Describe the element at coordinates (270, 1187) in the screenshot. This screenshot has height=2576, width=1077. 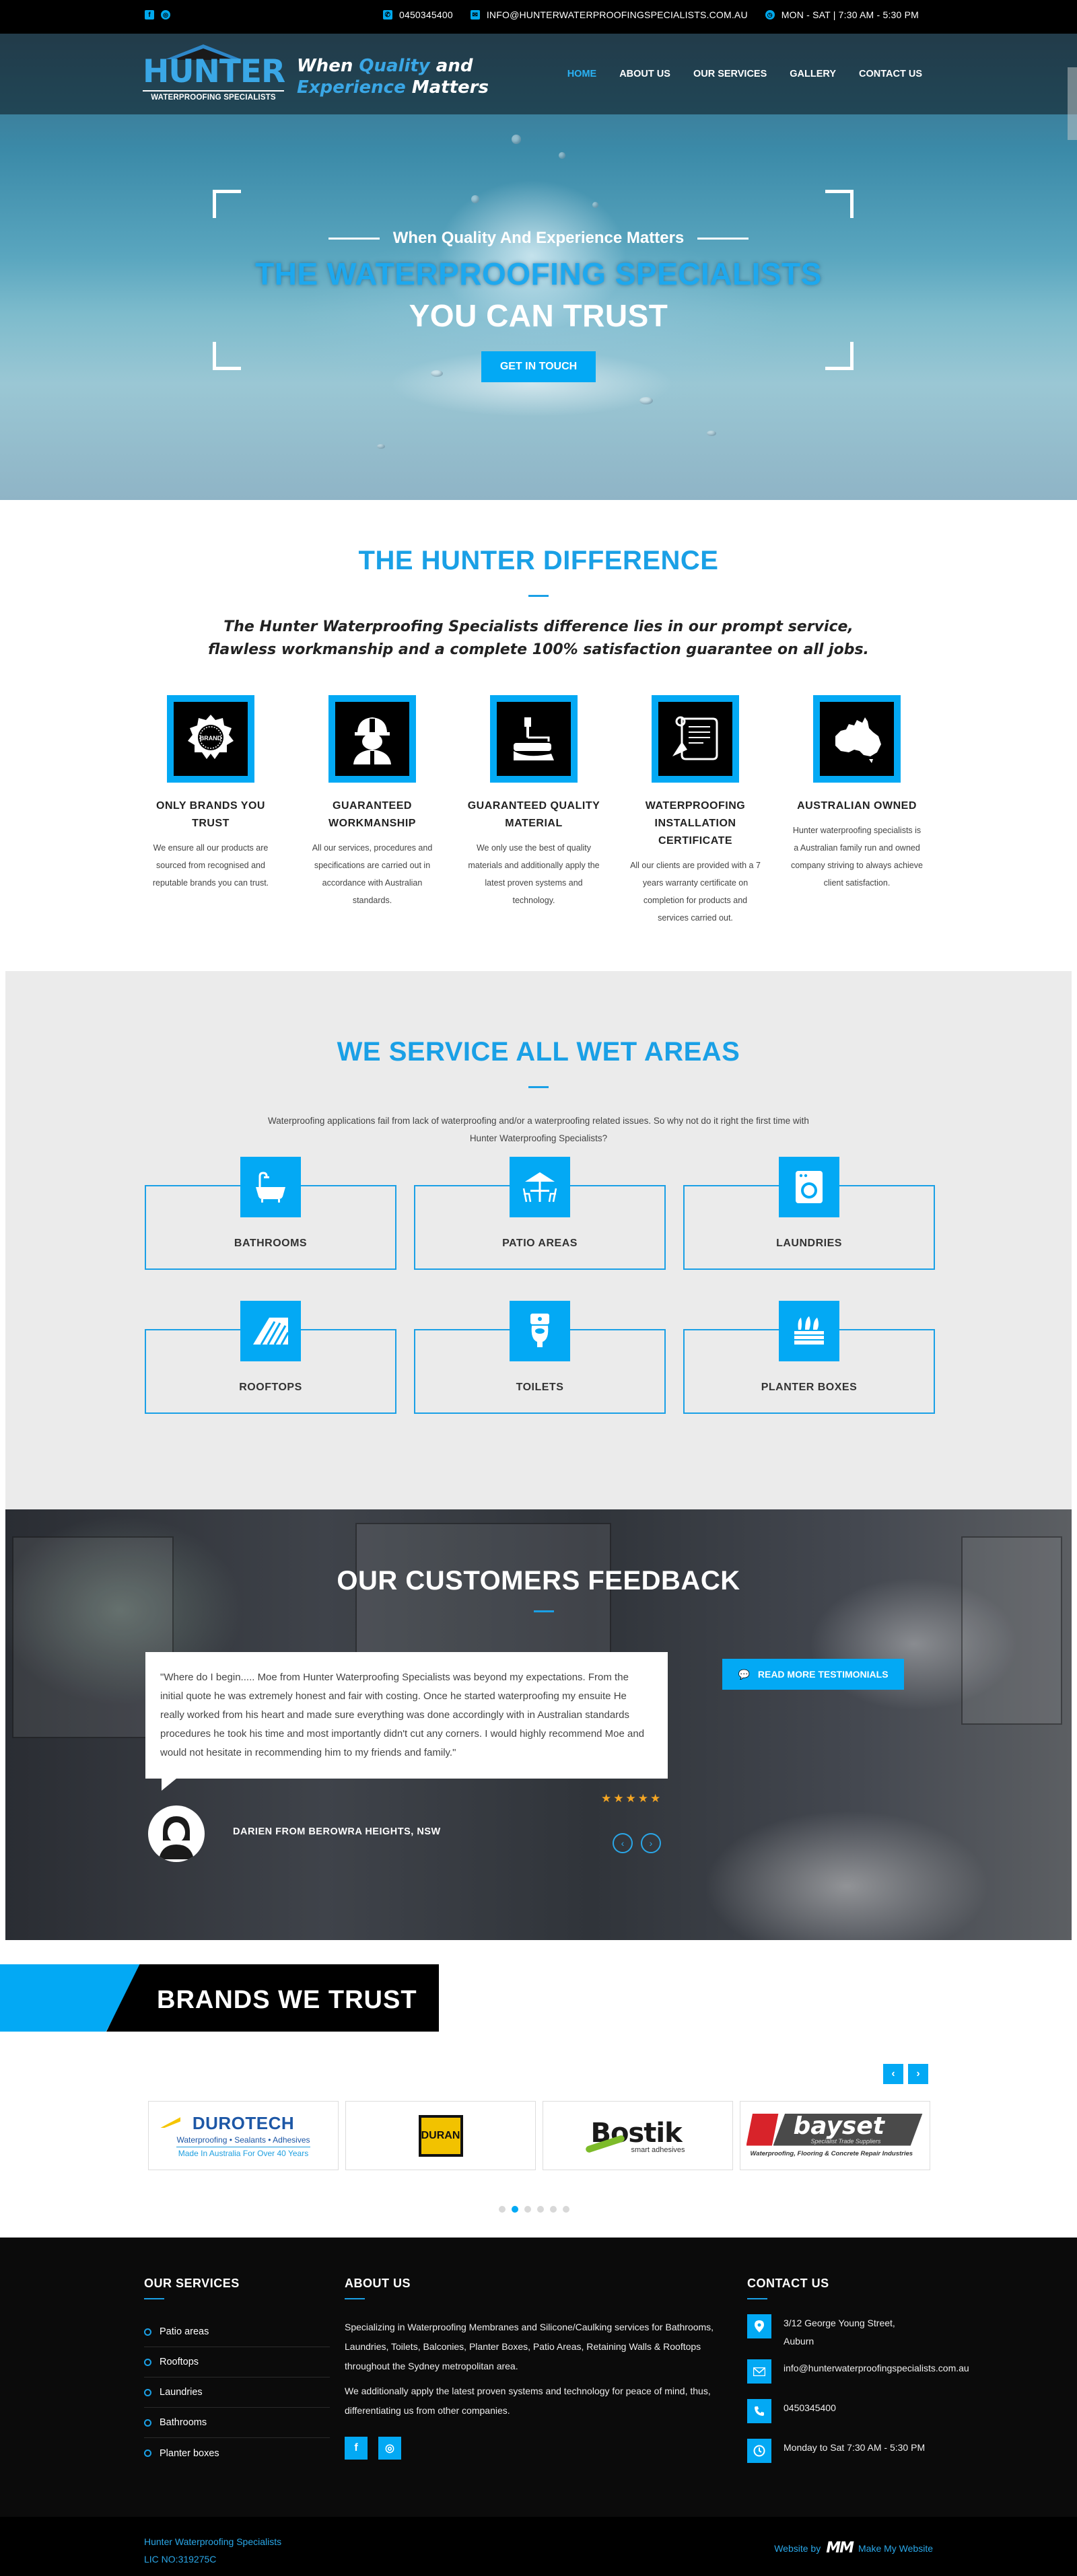
I see `bathtub-icon` at that location.